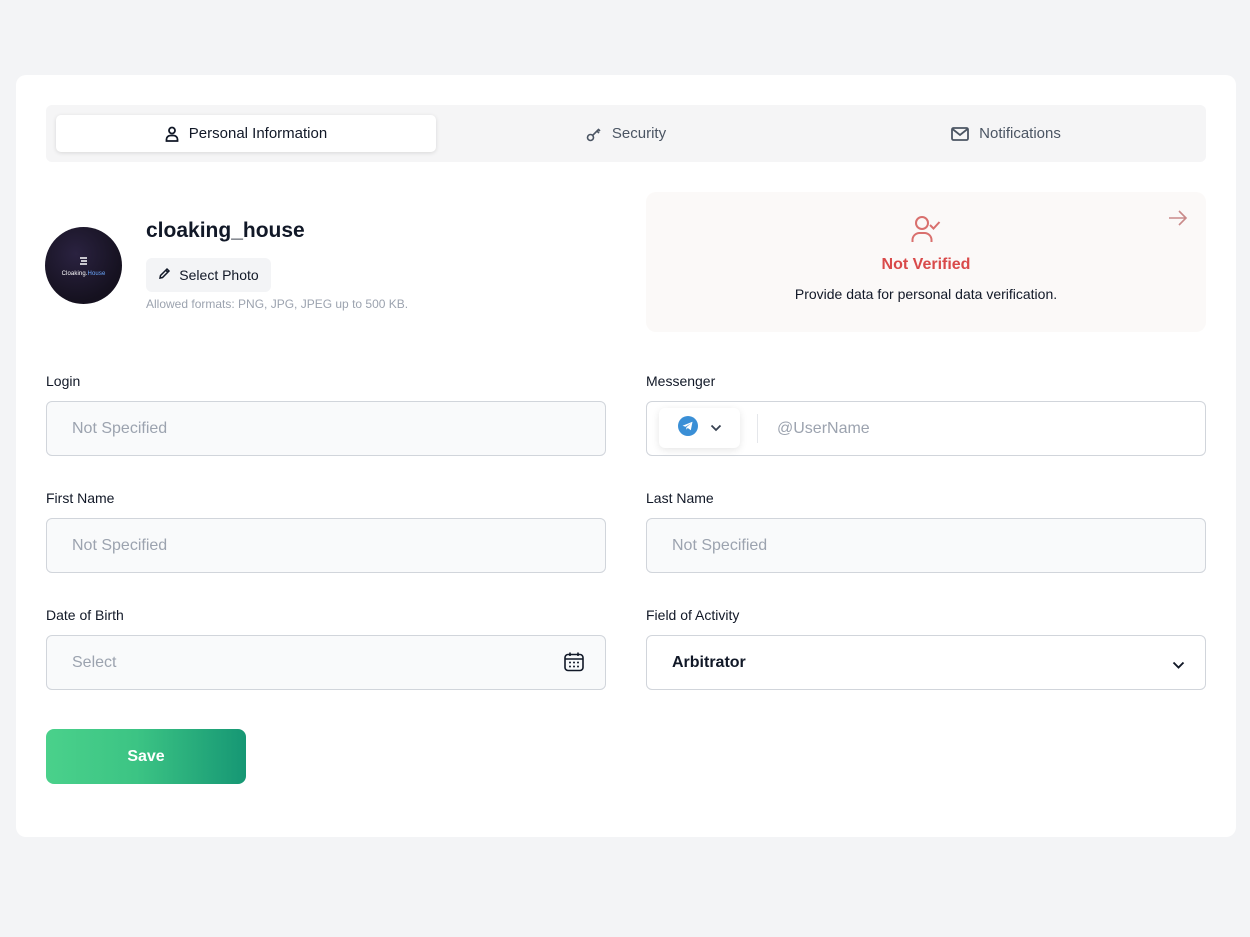 This screenshot has width=1250, height=937. I want to click on last-name-field-wrapper, so click(926, 545).